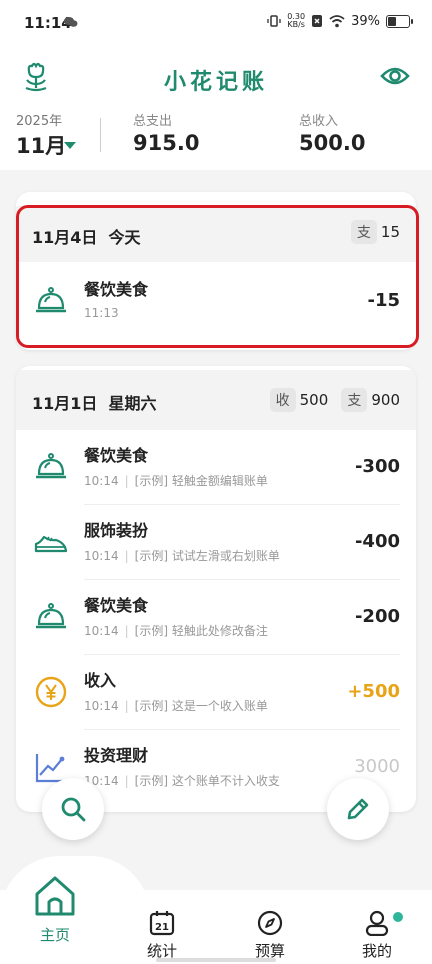 Image resolution: width=432 pixels, height=964 pixels. What do you see at coordinates (379, 232) in the screenshot?
I see `day-totals: 支 15` at bounding box center [379, 232].